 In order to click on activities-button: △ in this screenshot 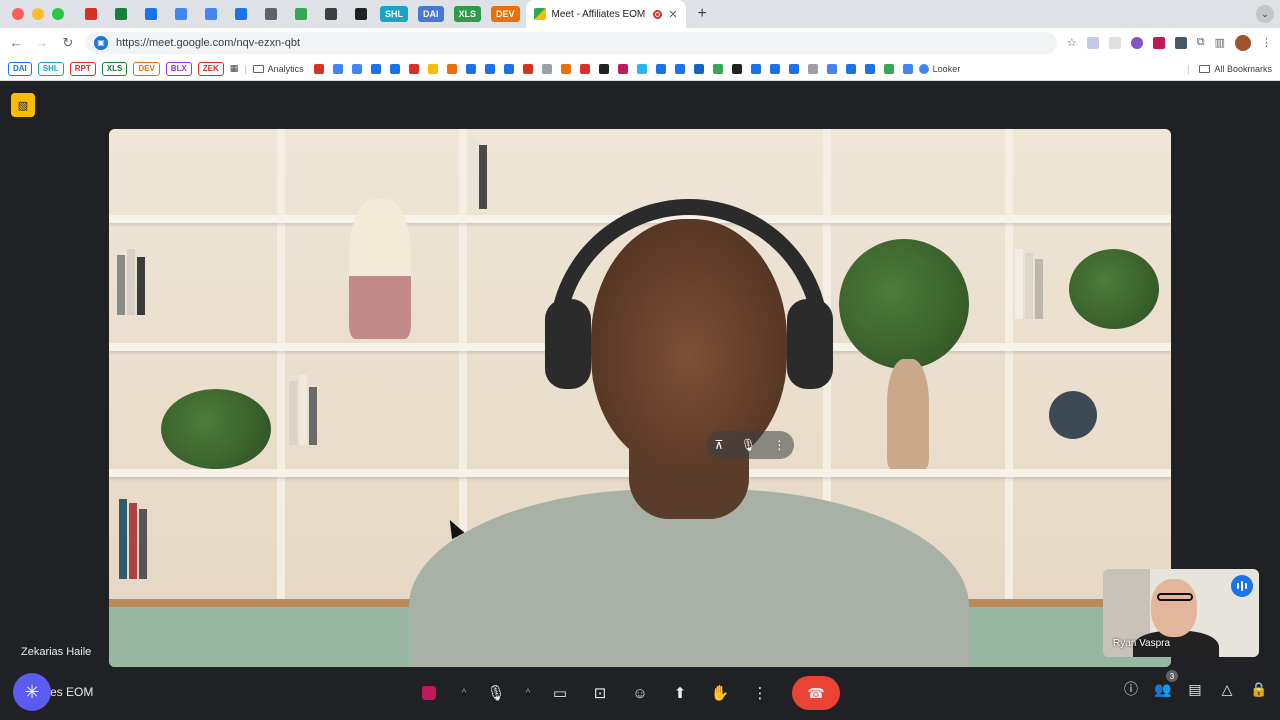, I will do `click(1227, 689)`.